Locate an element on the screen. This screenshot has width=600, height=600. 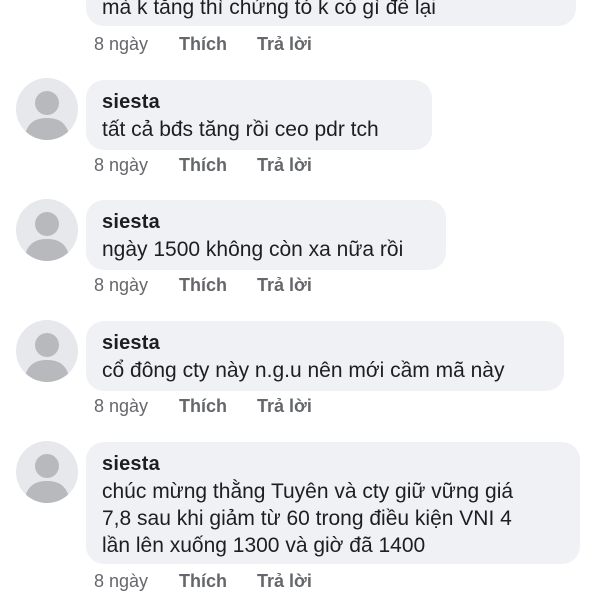
comment-text: mà k tăng thì chứng tỏ k có gì để lại is located at coordinates (269, 9).